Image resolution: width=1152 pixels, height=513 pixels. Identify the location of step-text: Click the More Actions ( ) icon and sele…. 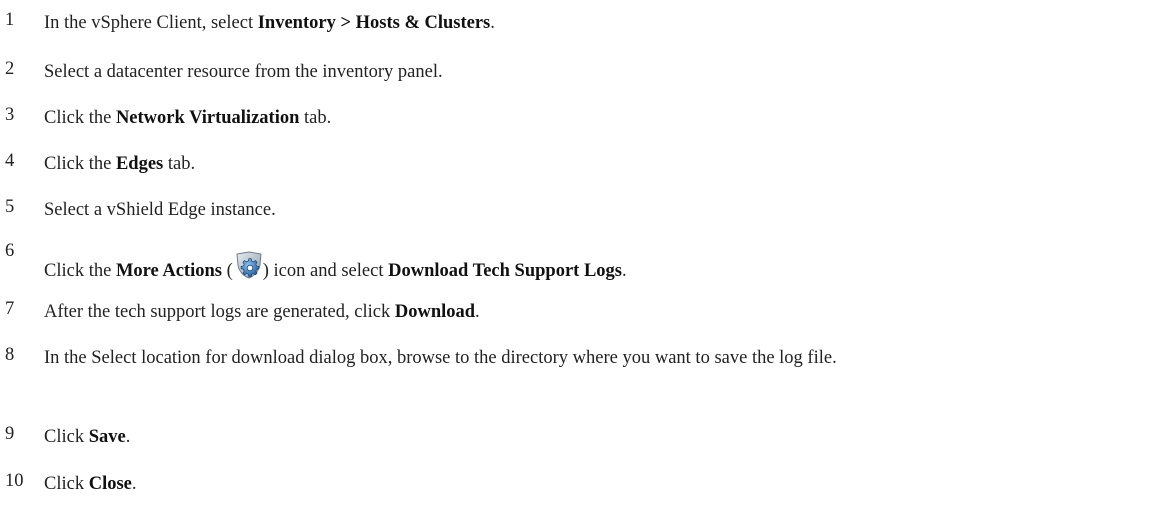
(579, 269).